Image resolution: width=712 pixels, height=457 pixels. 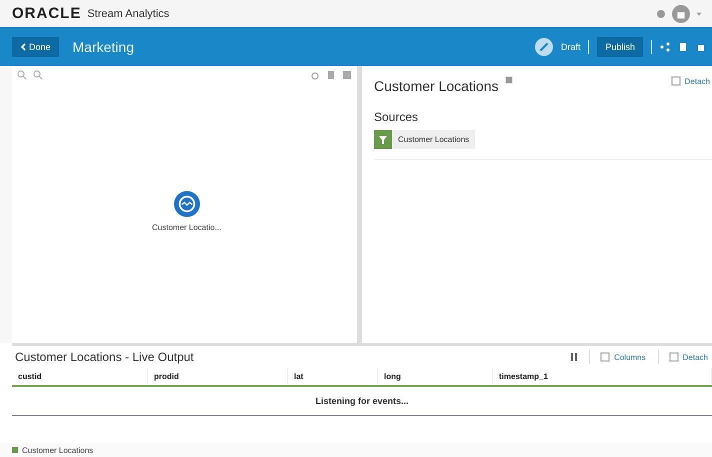 What do you see at coordinates (681, 13) in the screenshot?
I see `user-avatar-icon` at bounding box center [681, 13].